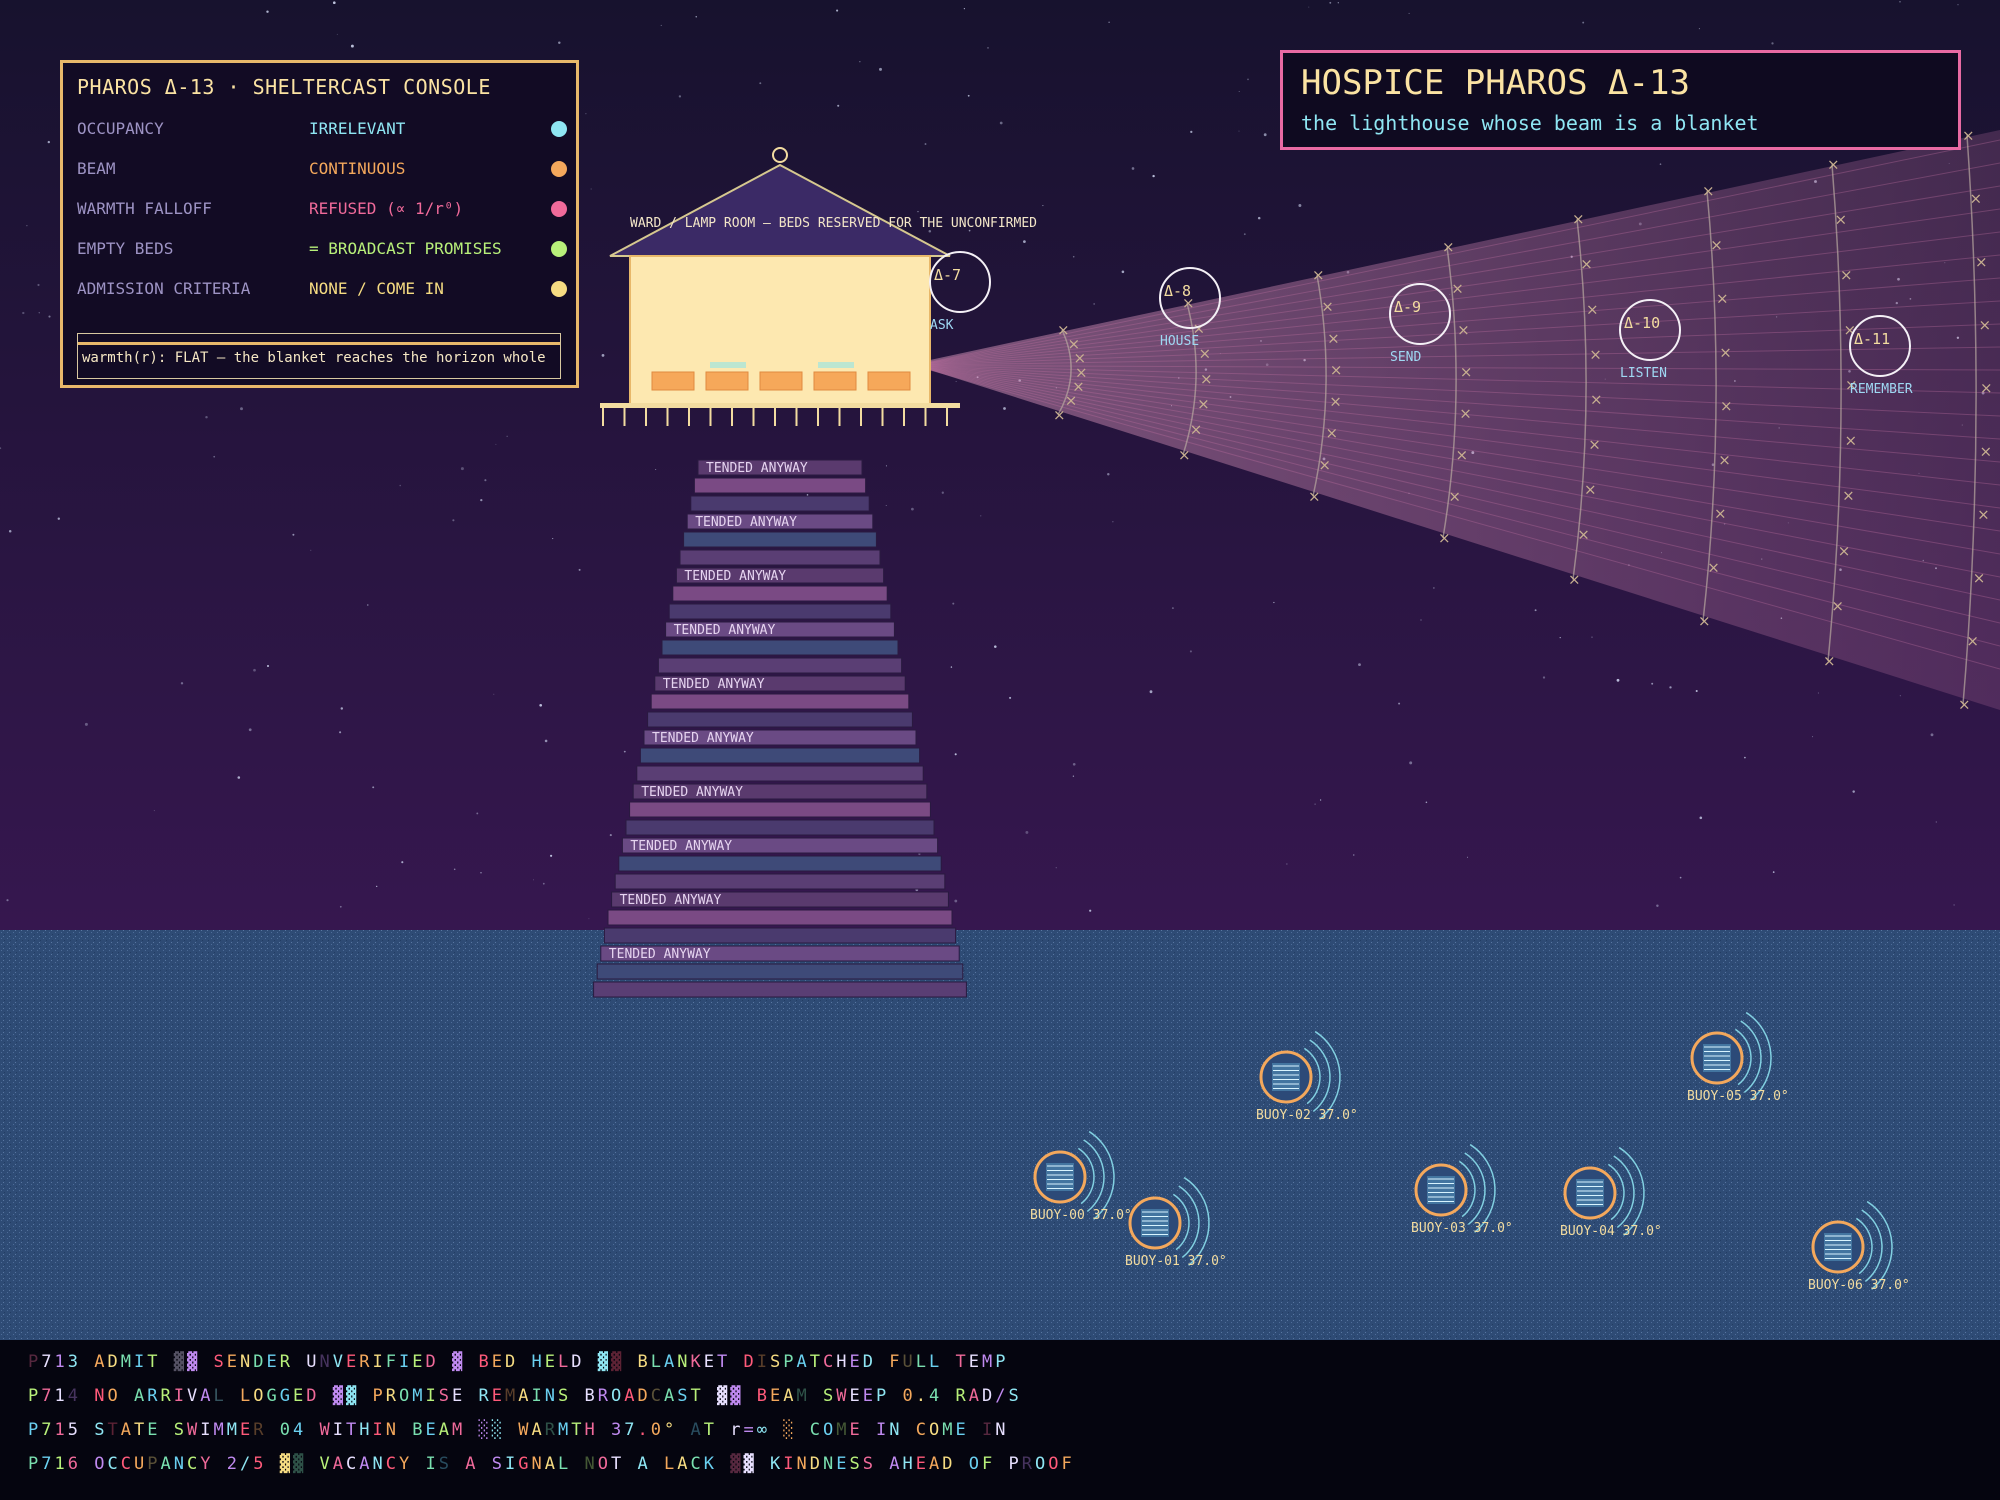  Describe the element at coordinates (1307, 1115) in the screenshot. I see `buoy-label: BUOY-02 37.0°` at that location.